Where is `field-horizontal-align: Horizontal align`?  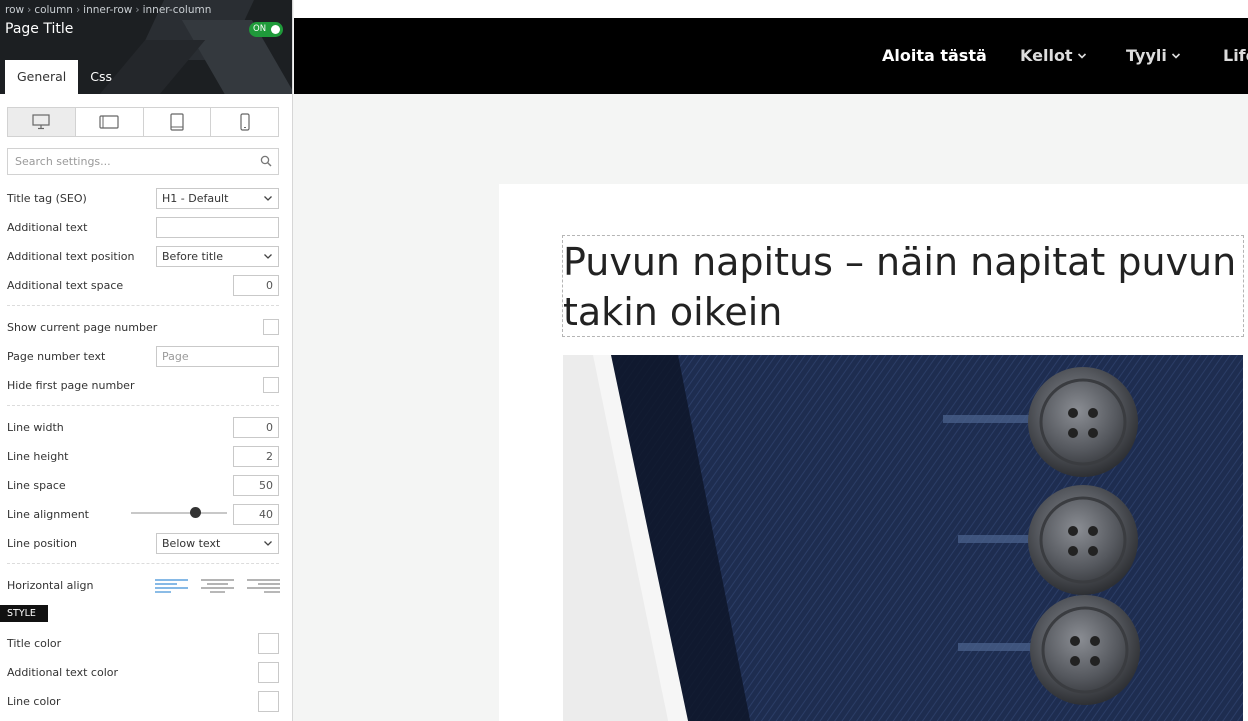 field-horizontal-align: Horizontal align is located at coordinates (143, 585).